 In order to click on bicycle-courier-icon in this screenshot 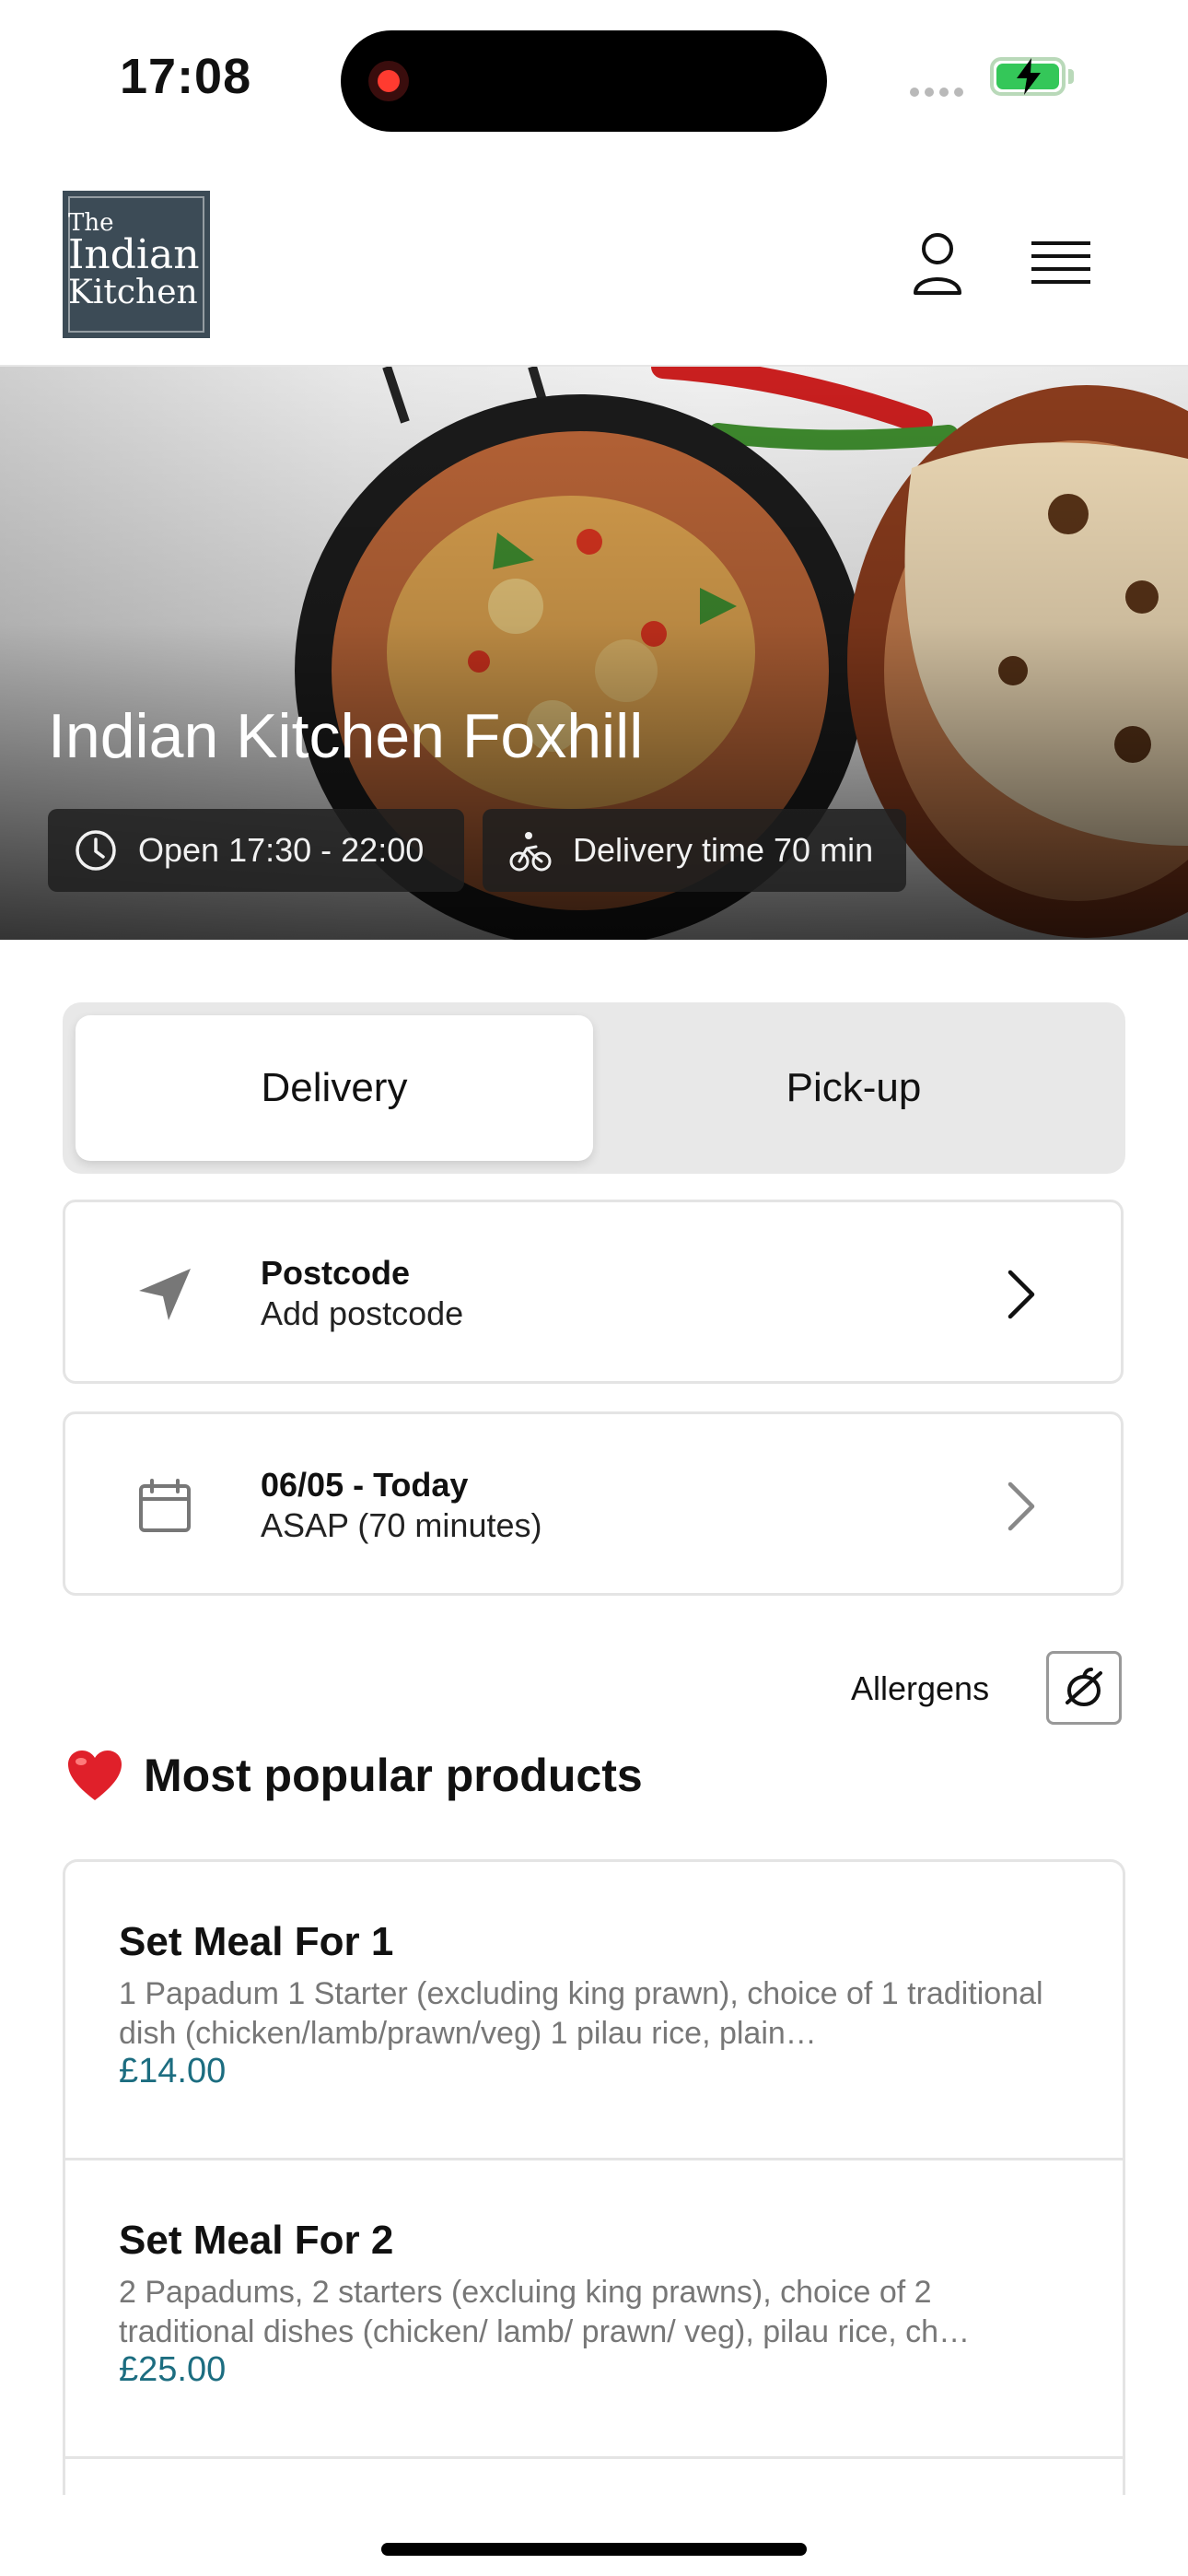, I will do `click(530, 852)`.